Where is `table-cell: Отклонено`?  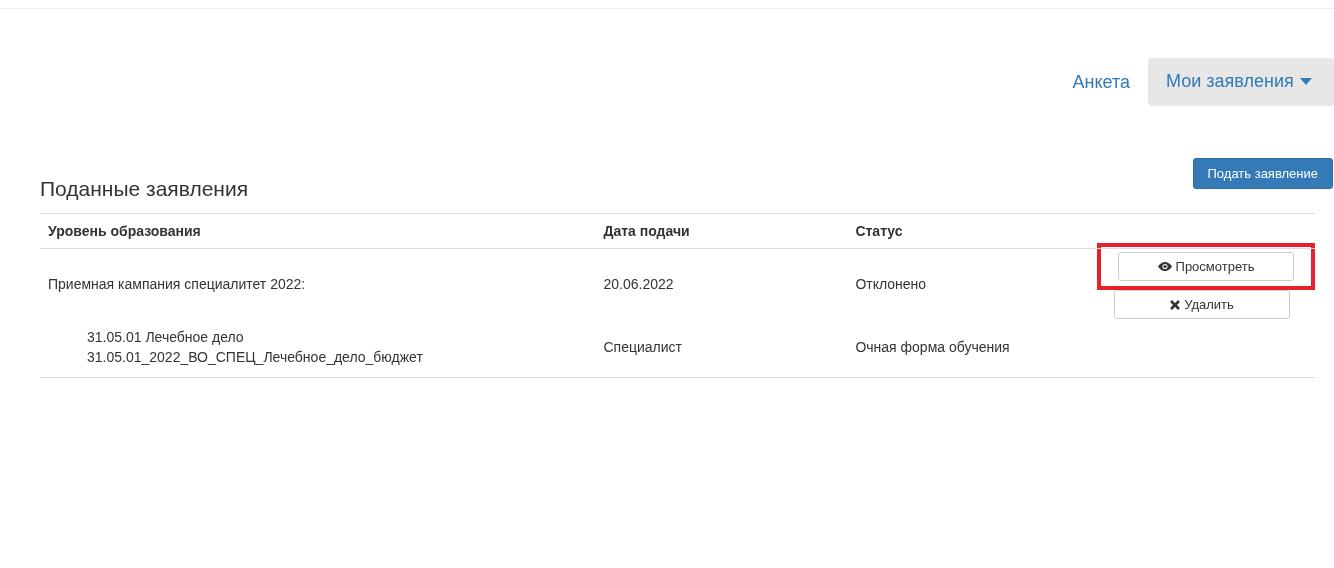 table-cell: Отклонено is located at coordinates (972, 283).